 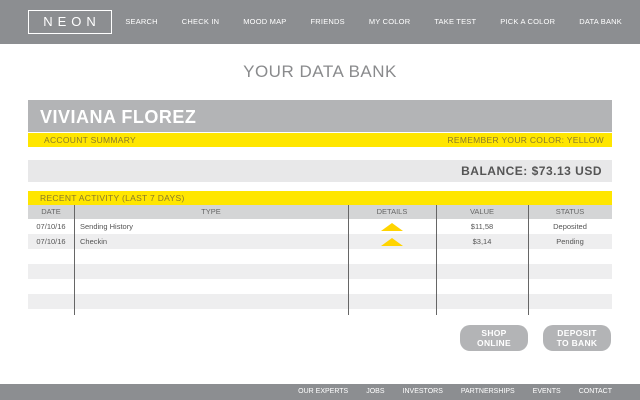 I want to click on color-reminder: REMEMBER YOUR COLOR: YELLOW, so click(x=525, y=140).